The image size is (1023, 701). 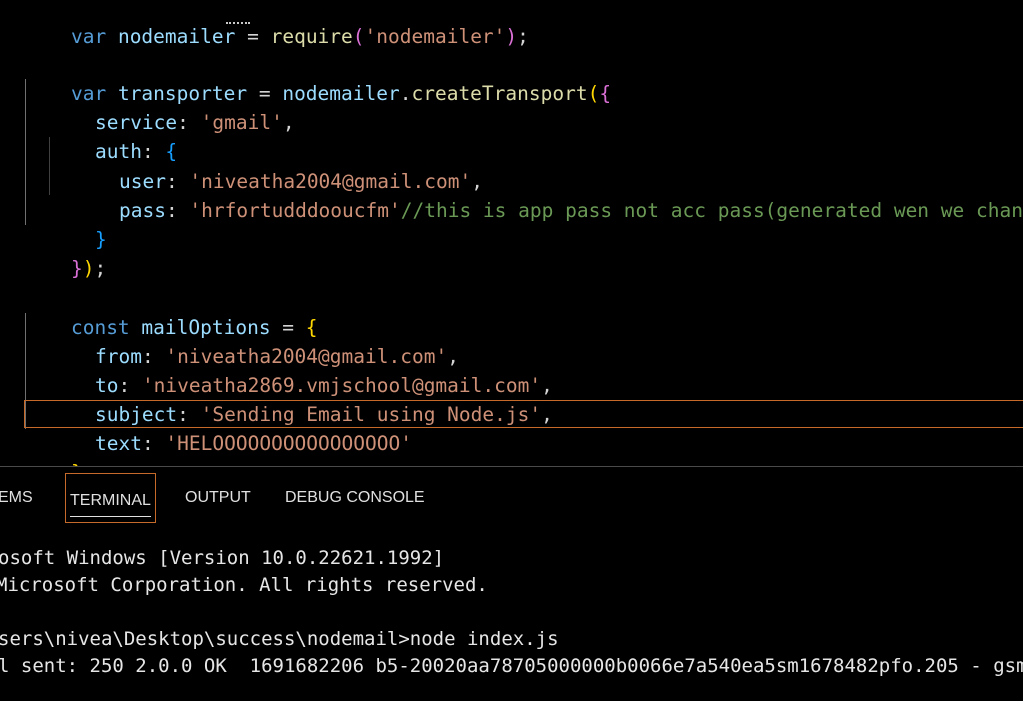 I want to click on code-line-5: user: 'niveatha2004@gmail.com',, so click(x=277, y=165).